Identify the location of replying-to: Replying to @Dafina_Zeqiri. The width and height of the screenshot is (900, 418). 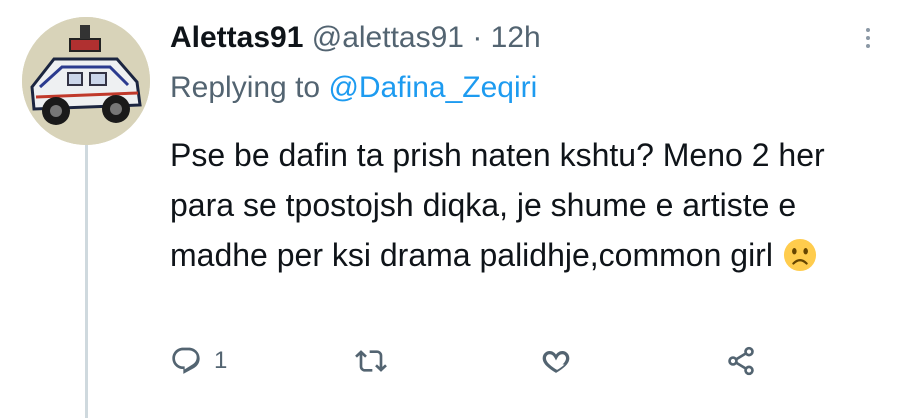
(353, 88).